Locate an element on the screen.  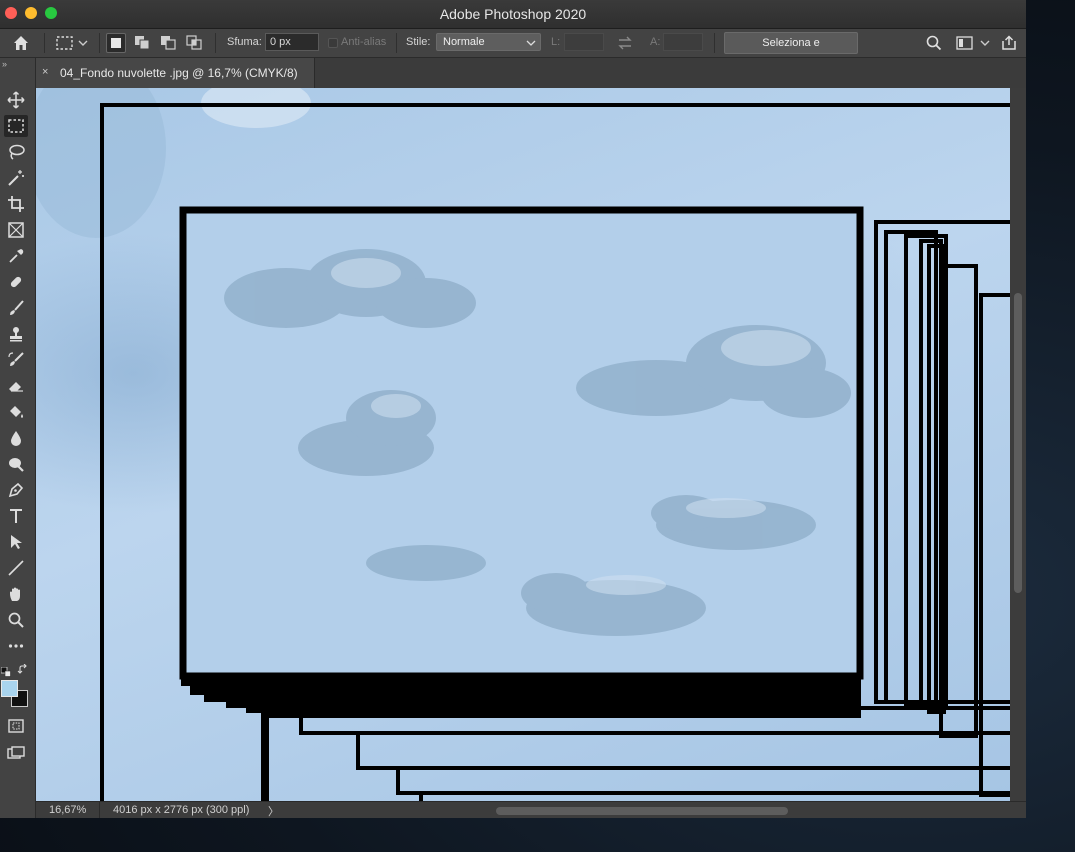
dodge-icon is located at coordinates (16, 465).